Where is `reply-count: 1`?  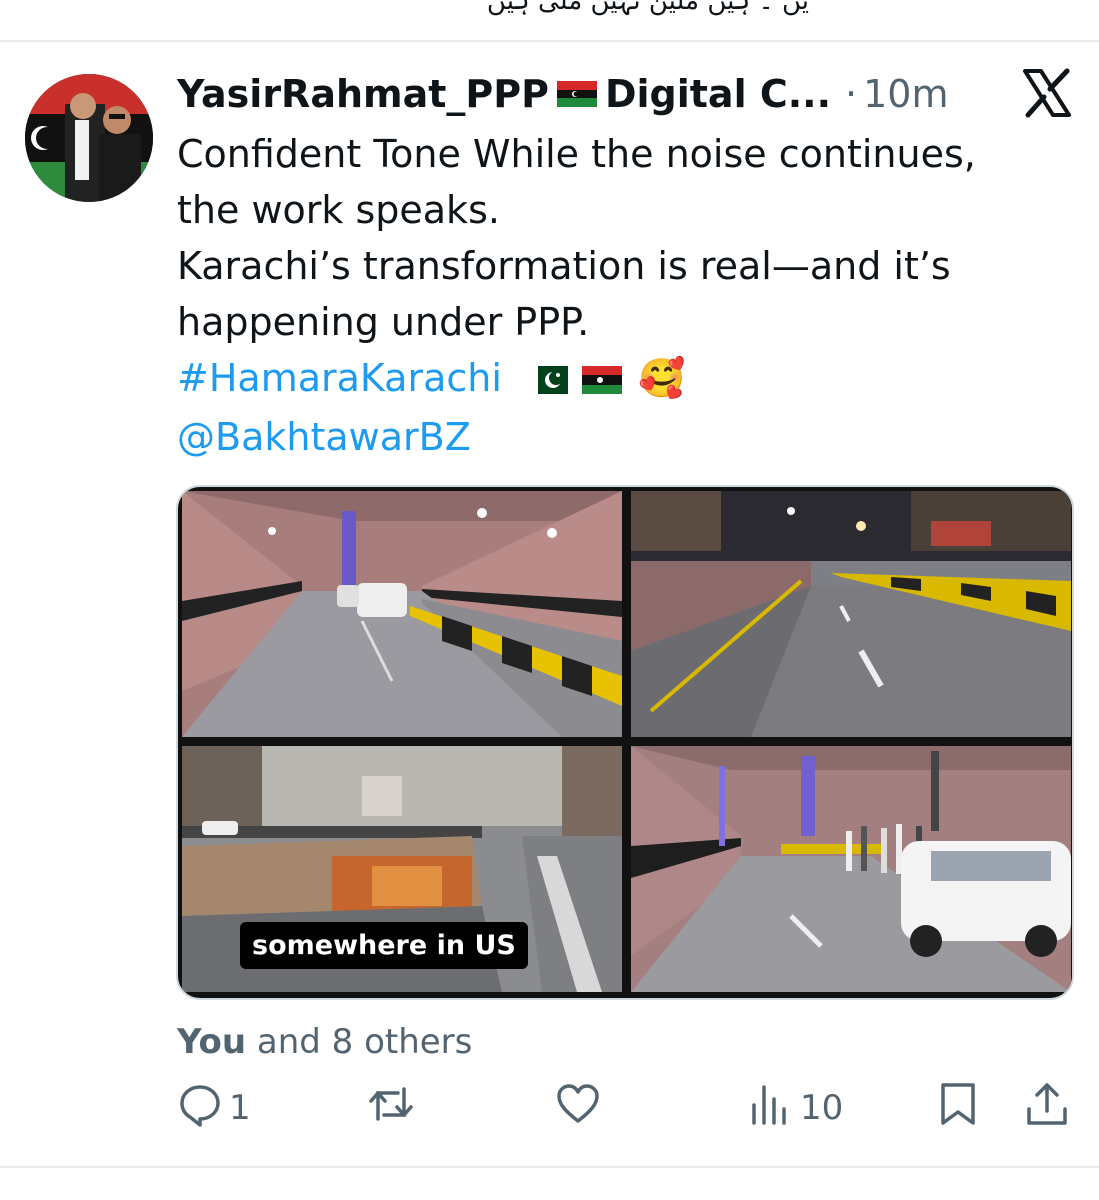 reply-count: 1 is located at coordinates (240, 1108).